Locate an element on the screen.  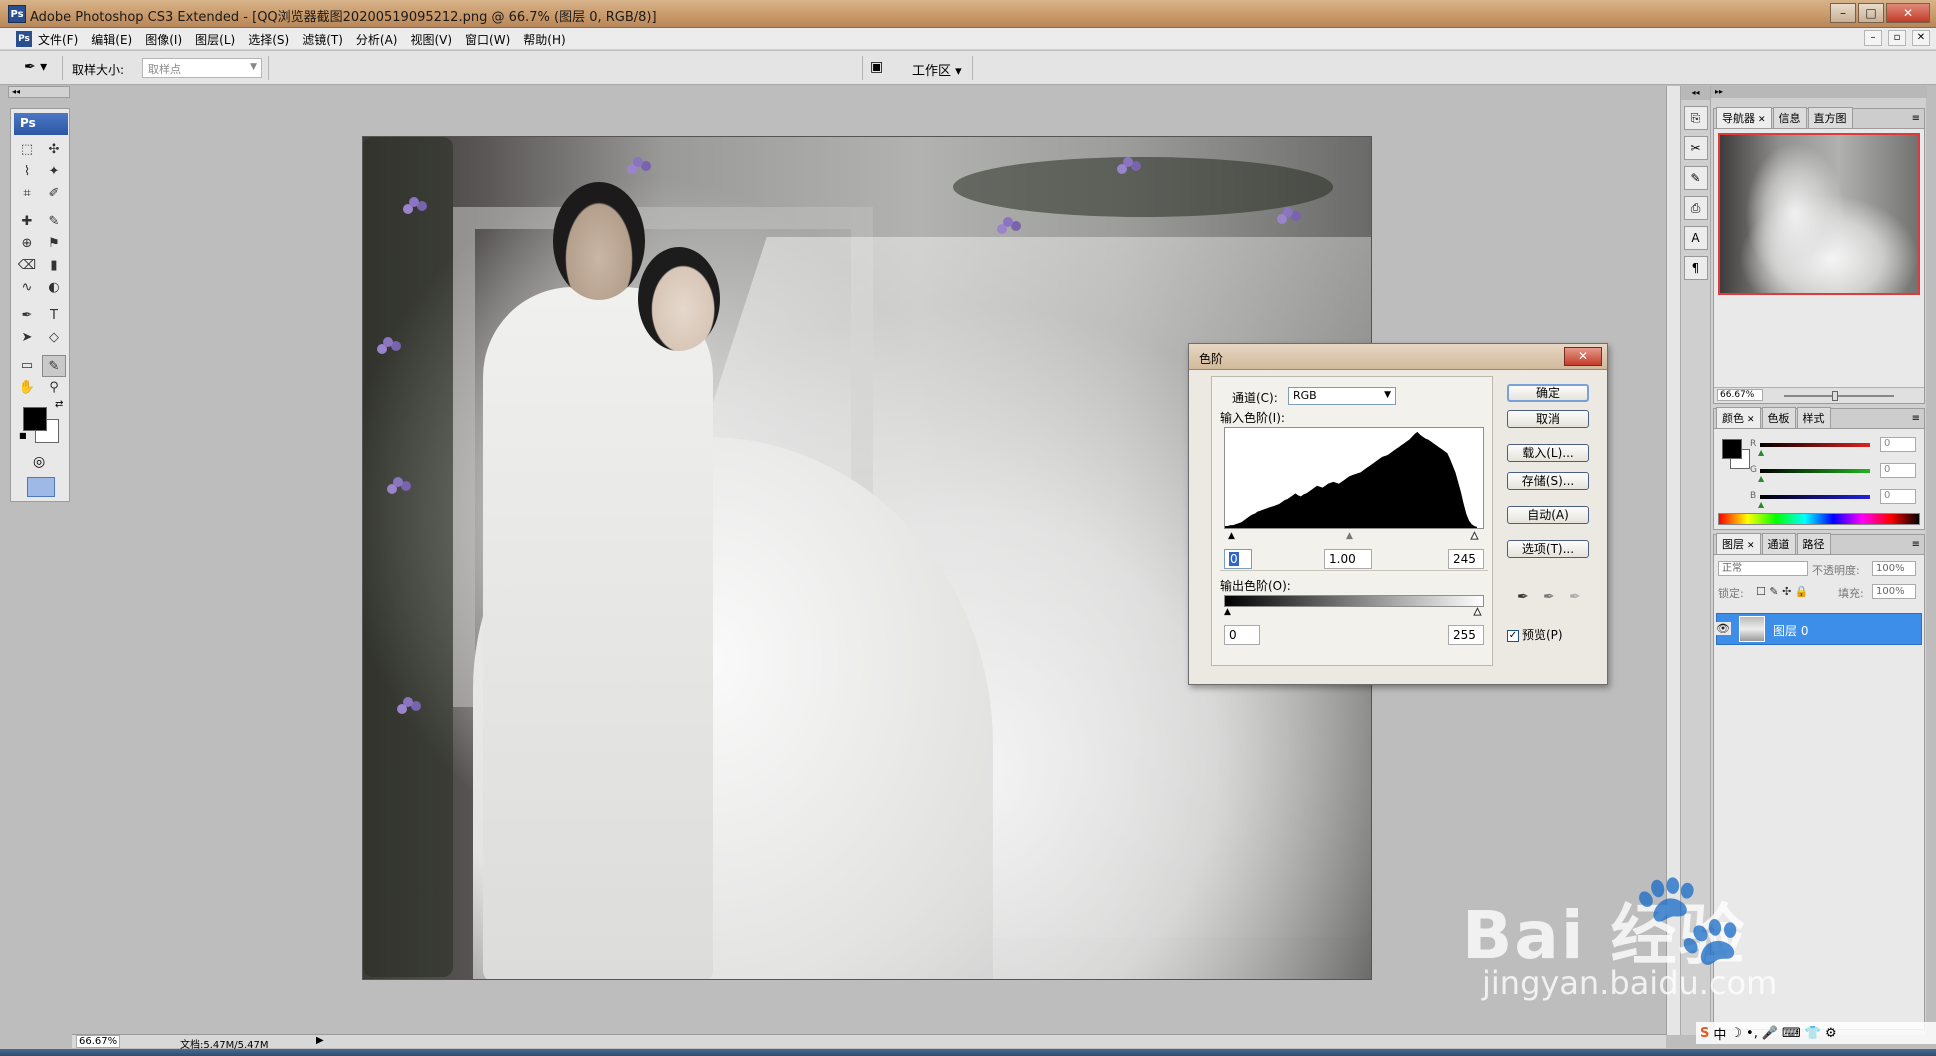
tools-icon: ✂ is located at coordinates (1695, 148).